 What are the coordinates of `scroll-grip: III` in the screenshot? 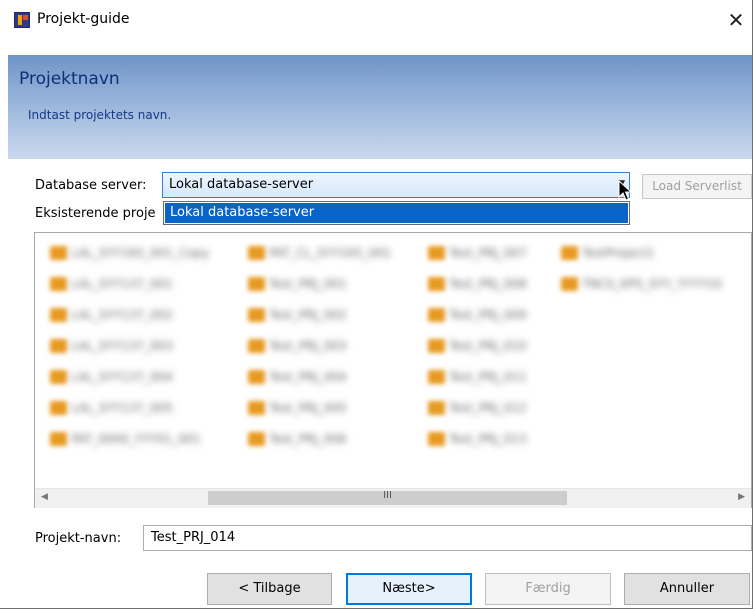 It's located at (387, 495).